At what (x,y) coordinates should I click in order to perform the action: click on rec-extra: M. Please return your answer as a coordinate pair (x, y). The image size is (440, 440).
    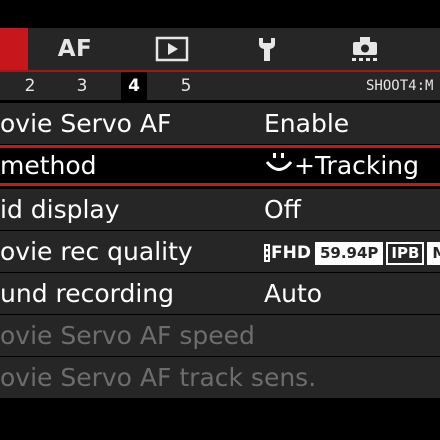
    Looking at the image, I should click on (433, 253).